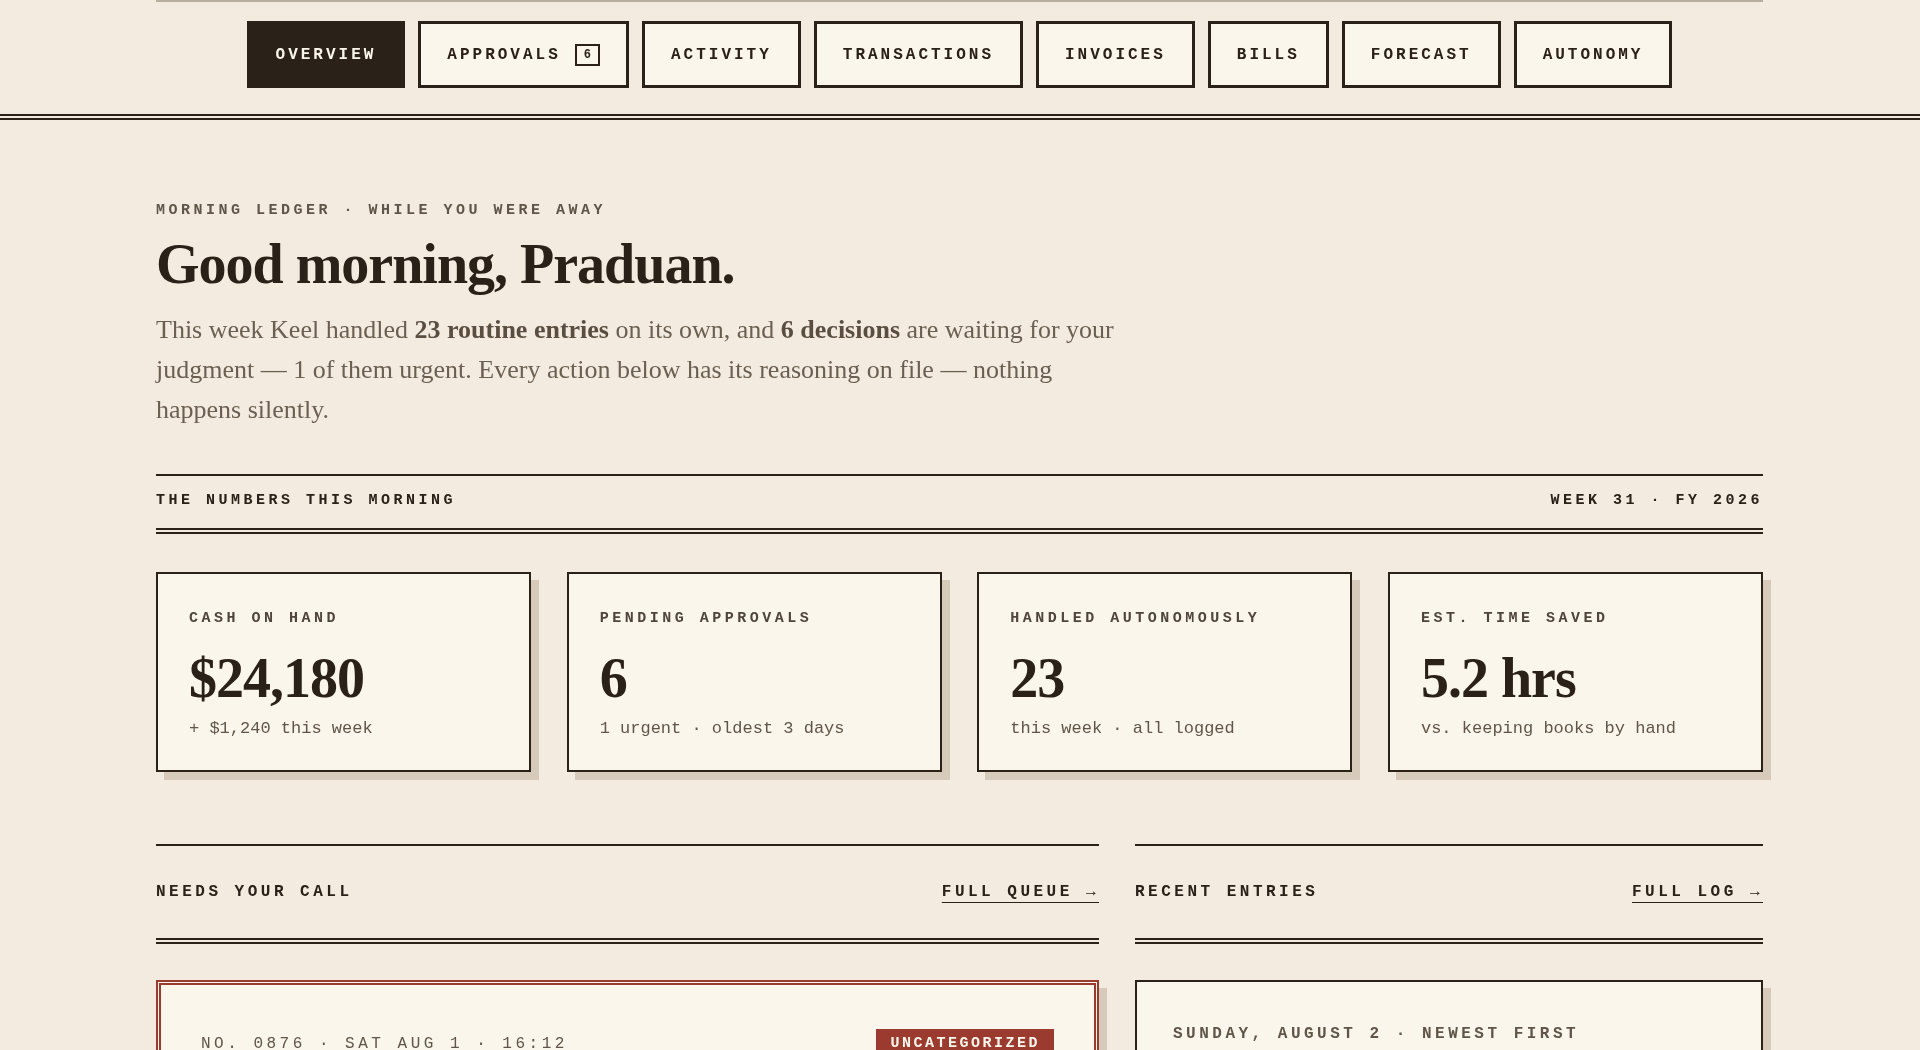  What do you see at coordinates (523, 54) in the screenshot?
I see `nav-tab: APPROVALS 6` at bounding box center [523, 54].